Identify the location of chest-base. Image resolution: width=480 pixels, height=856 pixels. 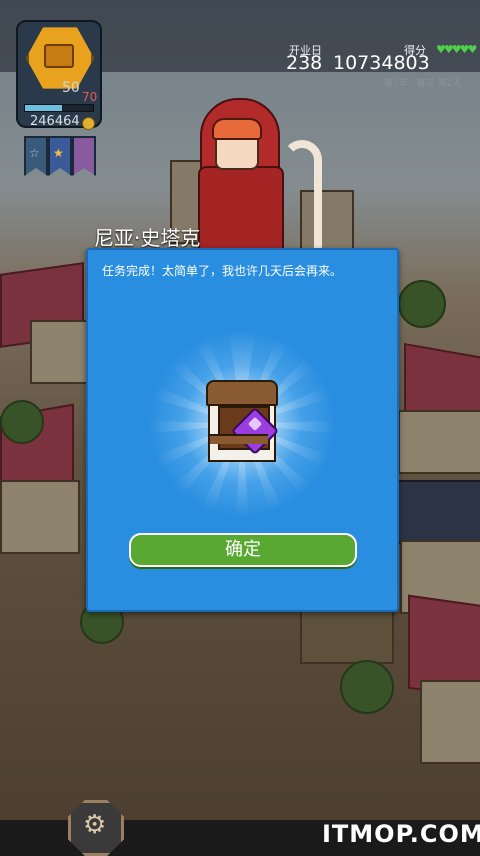
(239, 439).